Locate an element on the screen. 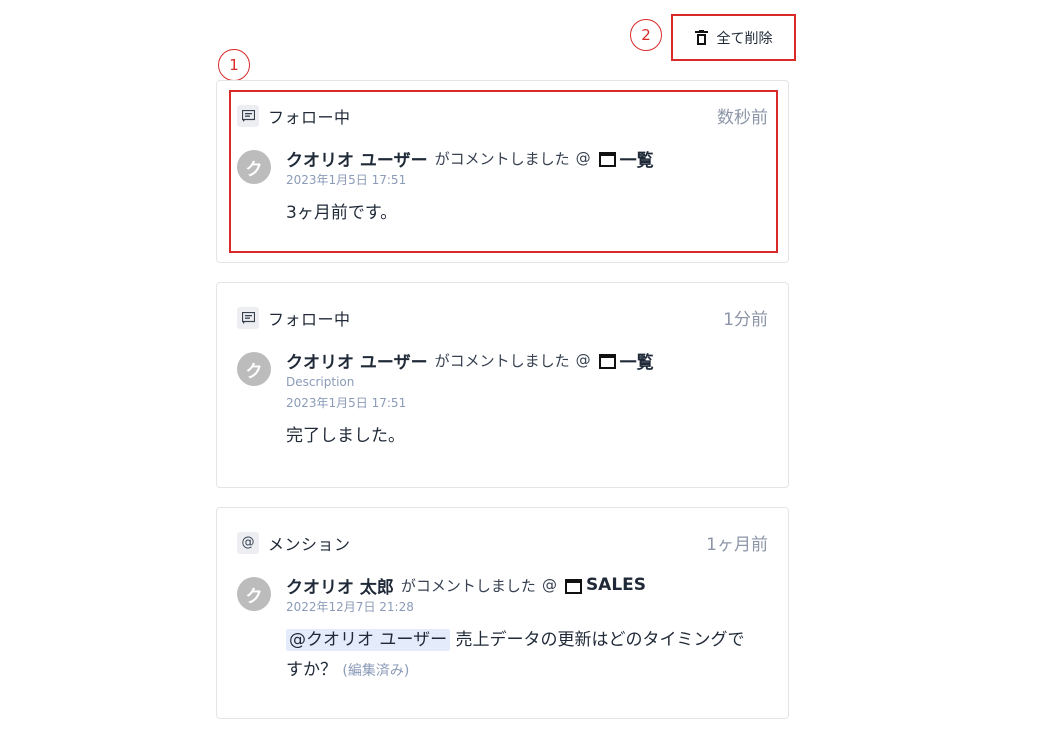 The height and width of the screenshot is (730, 1046). comment-message: 完了しました。 is located at coordinates (345, 436).